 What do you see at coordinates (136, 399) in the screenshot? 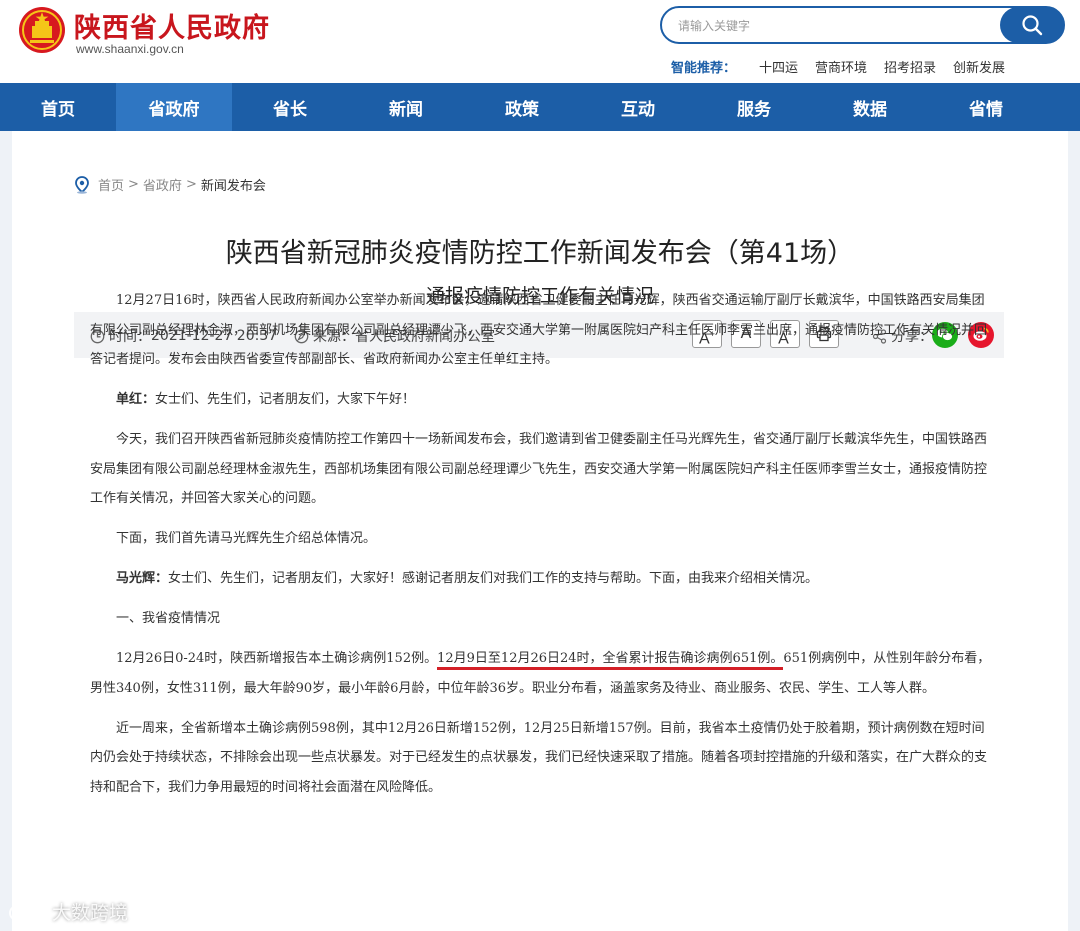
I see `speaker-name: 单红：` at bounding box center [136, 399].